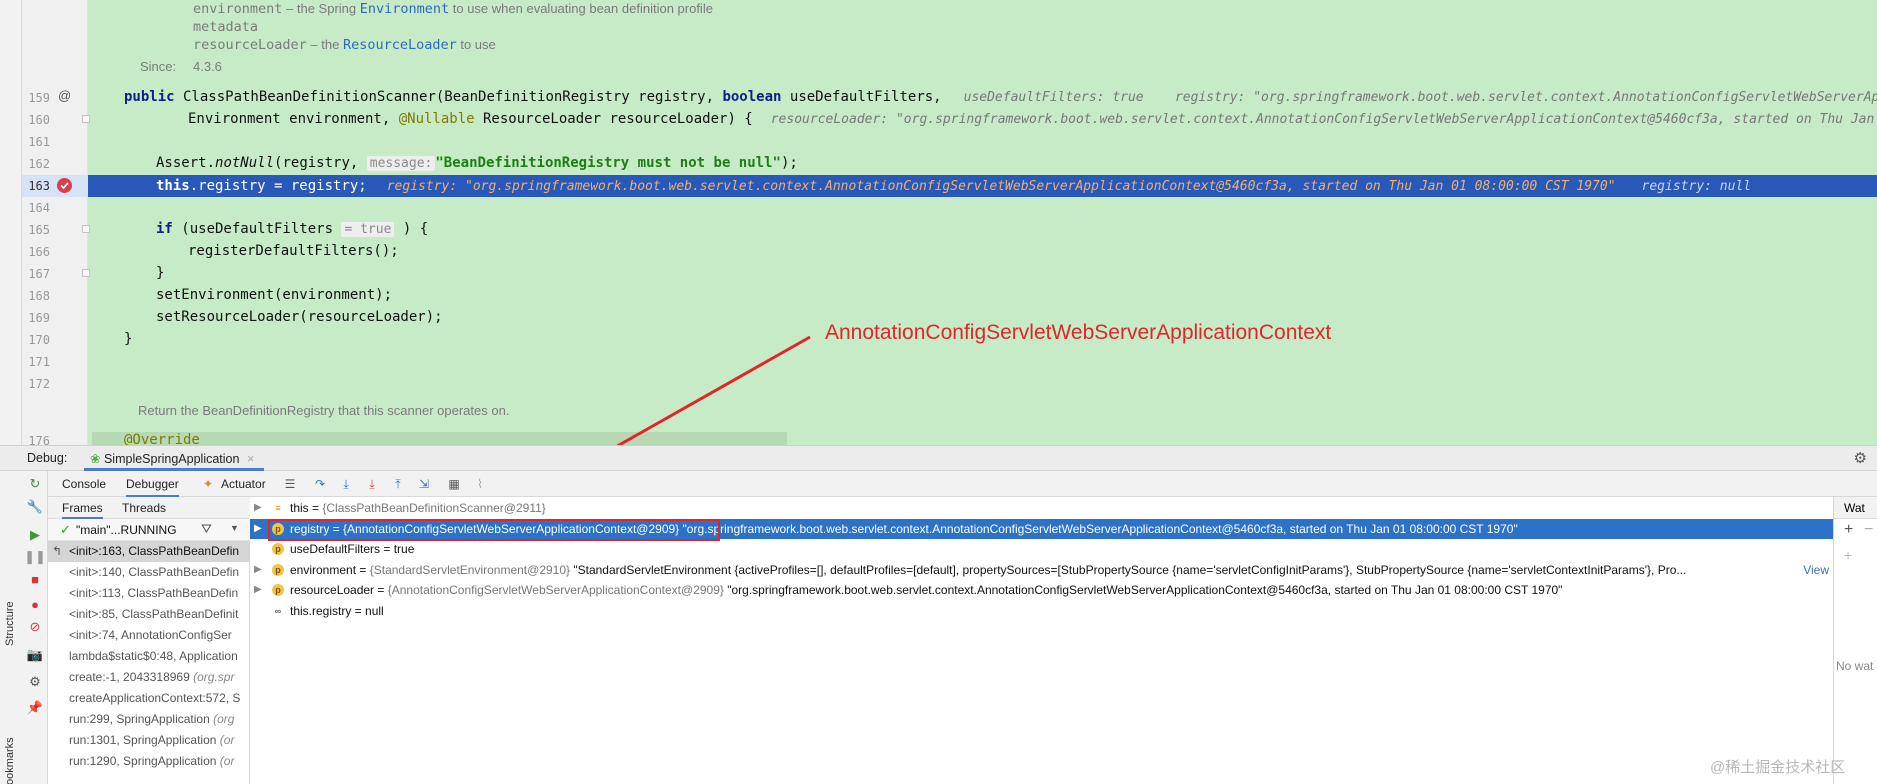  What do you see at coordinates (57, 551) in the screenshot?
I see `return-icon: ↰` at bounding box center [57, 551].